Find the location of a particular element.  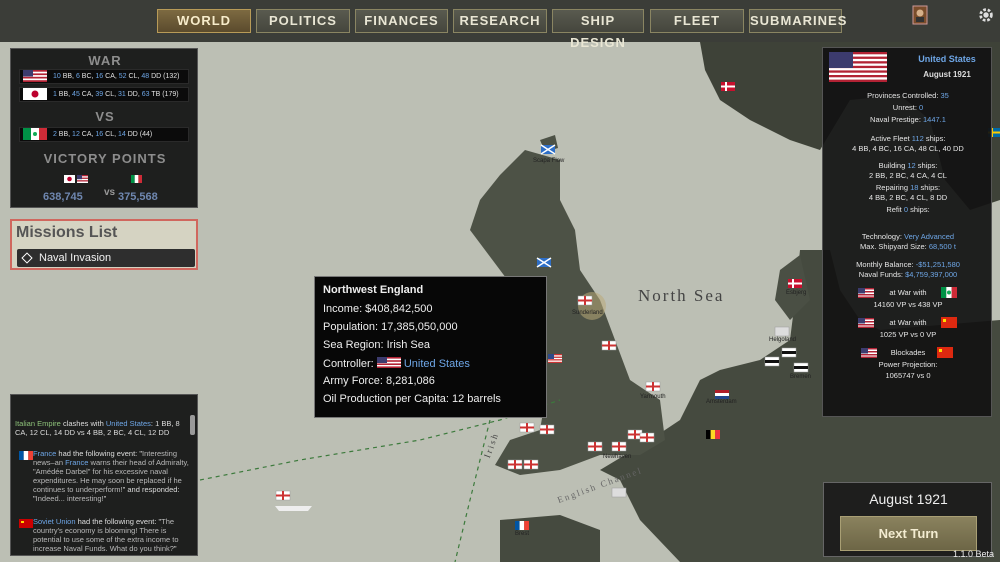

building-line: Building 12 ships: is located at coordinates (908, 166).